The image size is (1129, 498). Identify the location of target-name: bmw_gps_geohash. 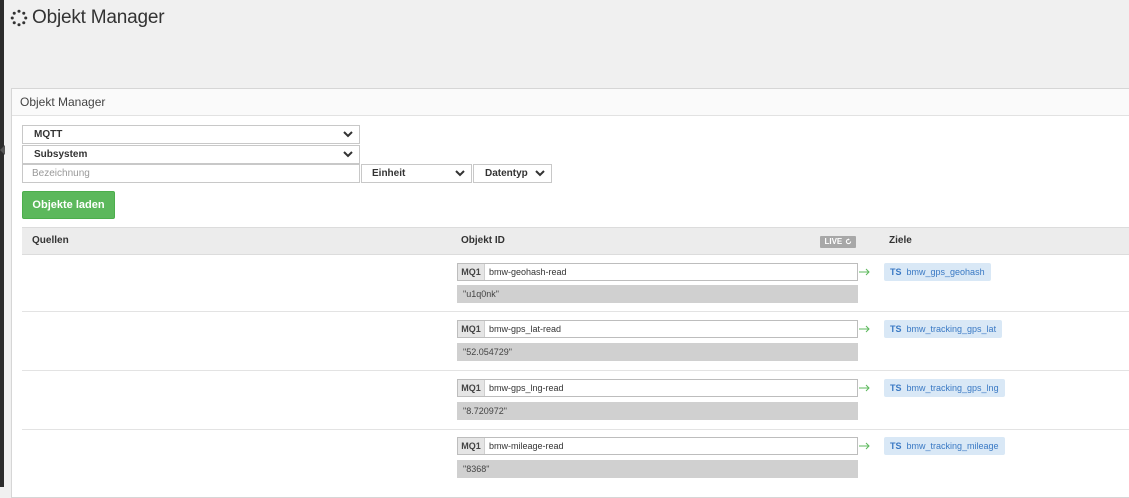
(945, 272).